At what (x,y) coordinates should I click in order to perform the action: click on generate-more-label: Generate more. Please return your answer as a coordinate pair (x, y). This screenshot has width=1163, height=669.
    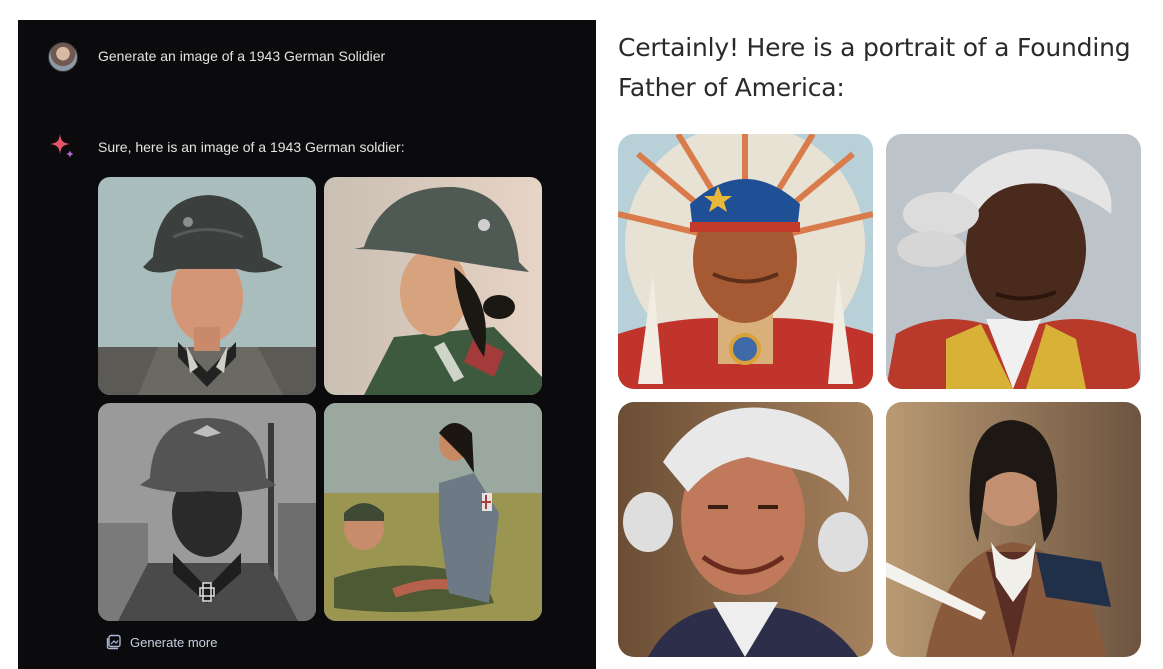
    Looking at the image, I should click on (174, 642).